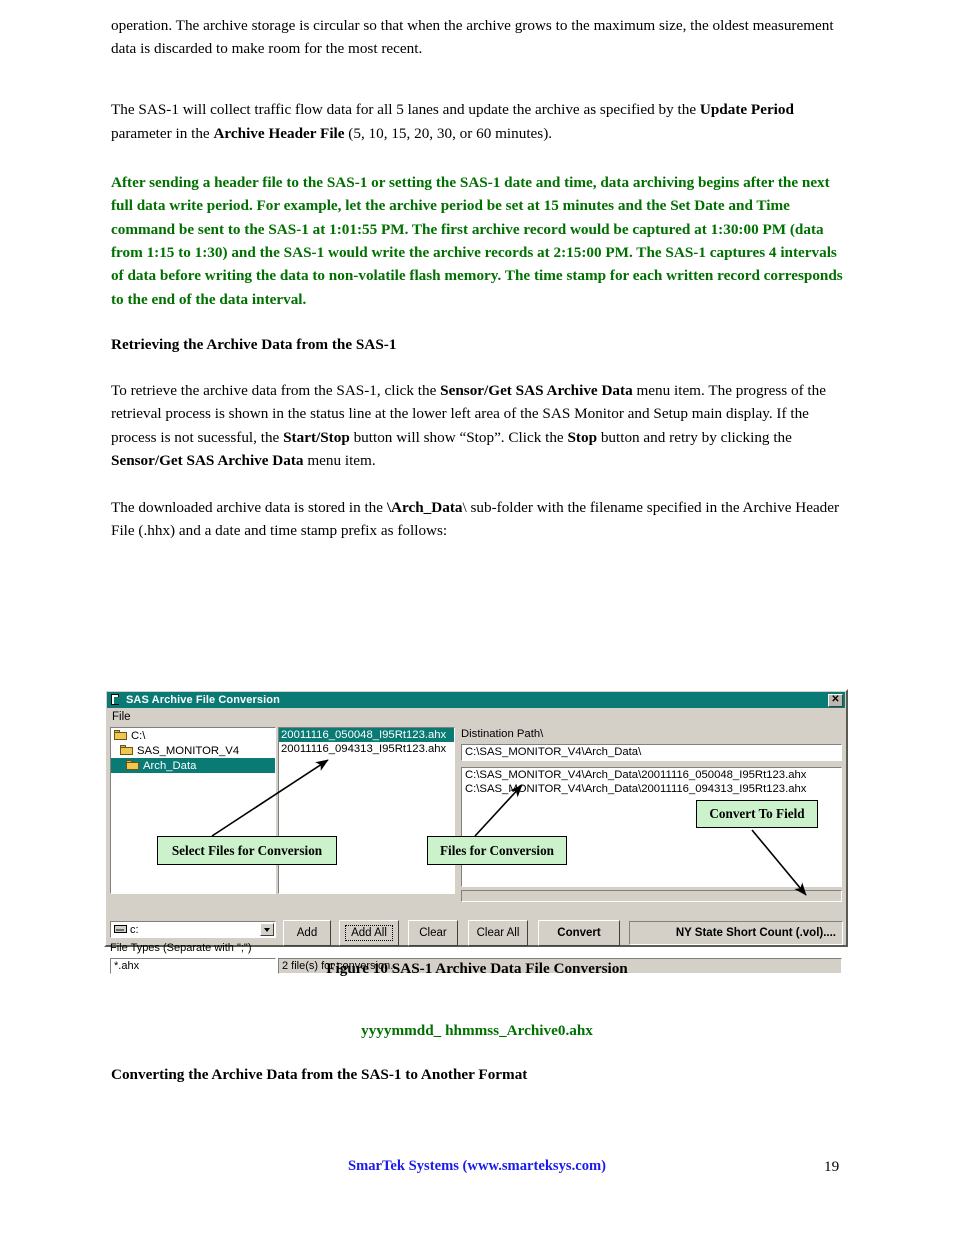 The height and width of the screenshot is (1235, 954). What do you see at coordinates (134, 929) in the screenshot?
I see `drive-value: c:` at bounding box center [134, 929].